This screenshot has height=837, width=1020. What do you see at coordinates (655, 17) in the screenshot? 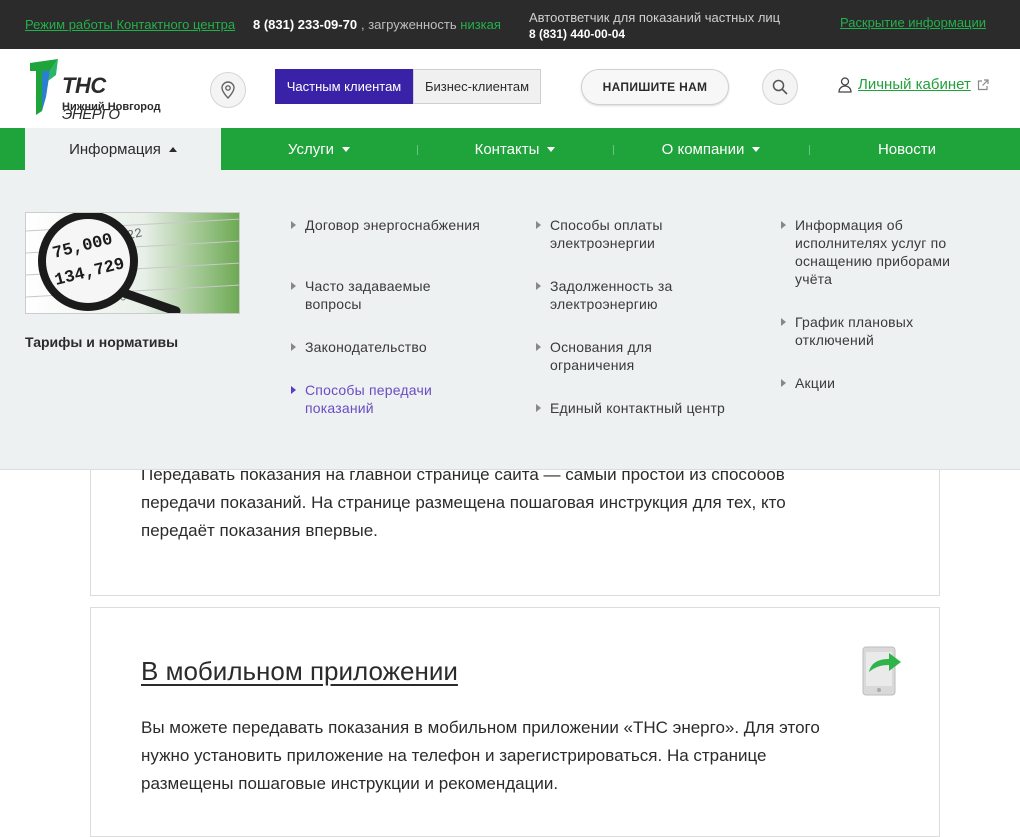
I see `autoresponder-label: Автоответчик для показаний частных лиц` at bounding box center [655, 17].